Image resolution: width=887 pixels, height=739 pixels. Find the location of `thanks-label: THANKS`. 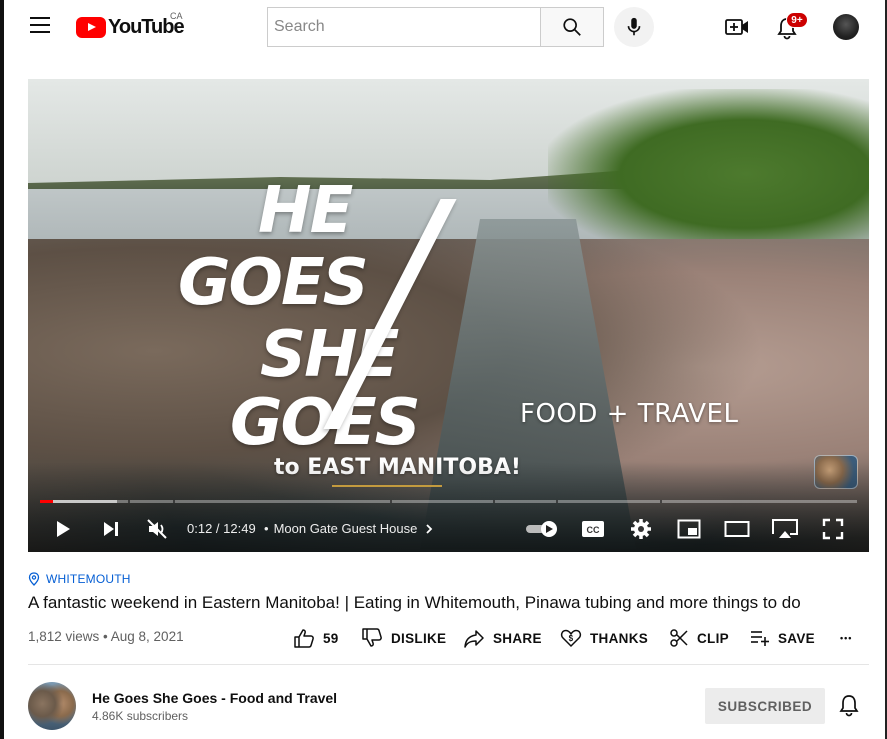

thanks-label: THANKS is located at coordinates (619, 638).